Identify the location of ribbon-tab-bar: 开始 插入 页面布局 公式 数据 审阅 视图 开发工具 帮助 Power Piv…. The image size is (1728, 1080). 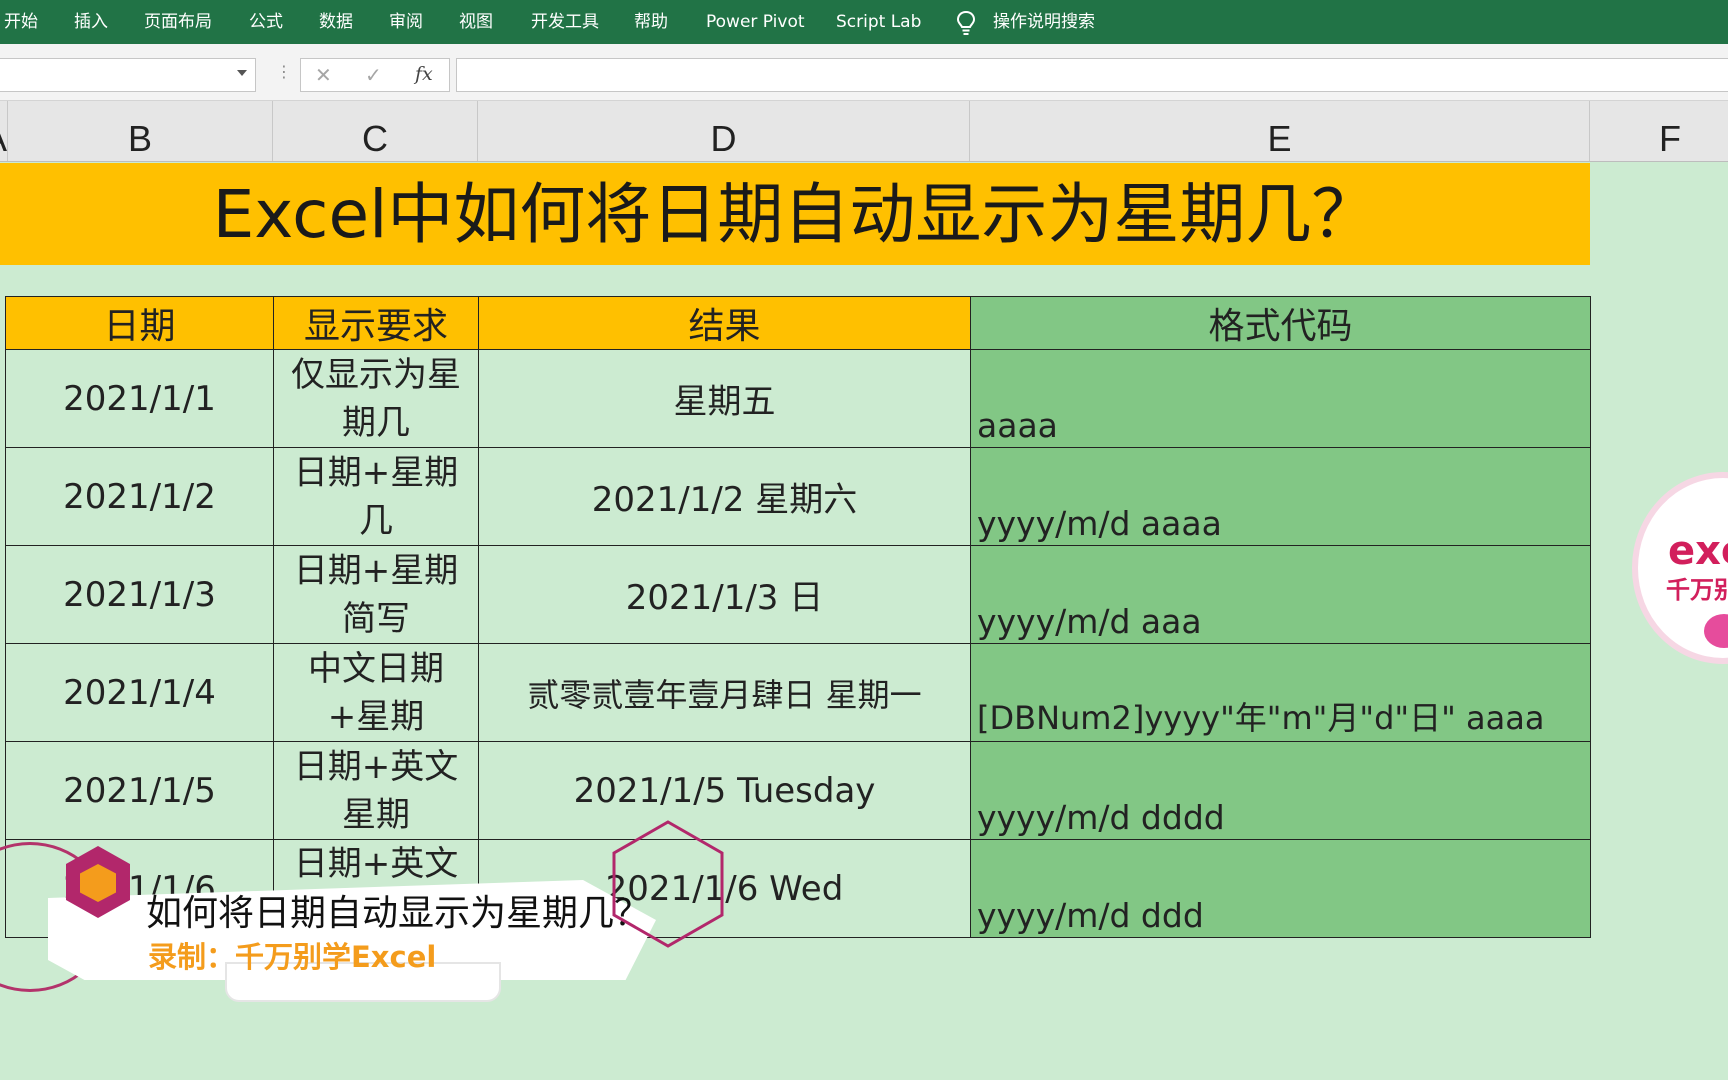
(864, 22).